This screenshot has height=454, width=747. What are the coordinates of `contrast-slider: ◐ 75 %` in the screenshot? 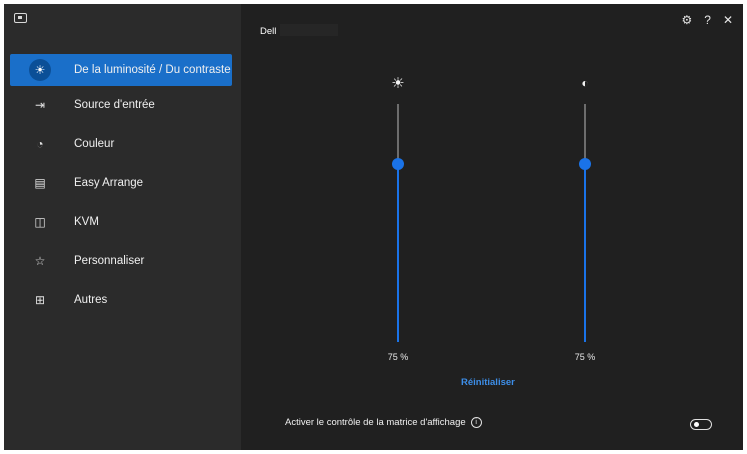 It's located at (585, 224).